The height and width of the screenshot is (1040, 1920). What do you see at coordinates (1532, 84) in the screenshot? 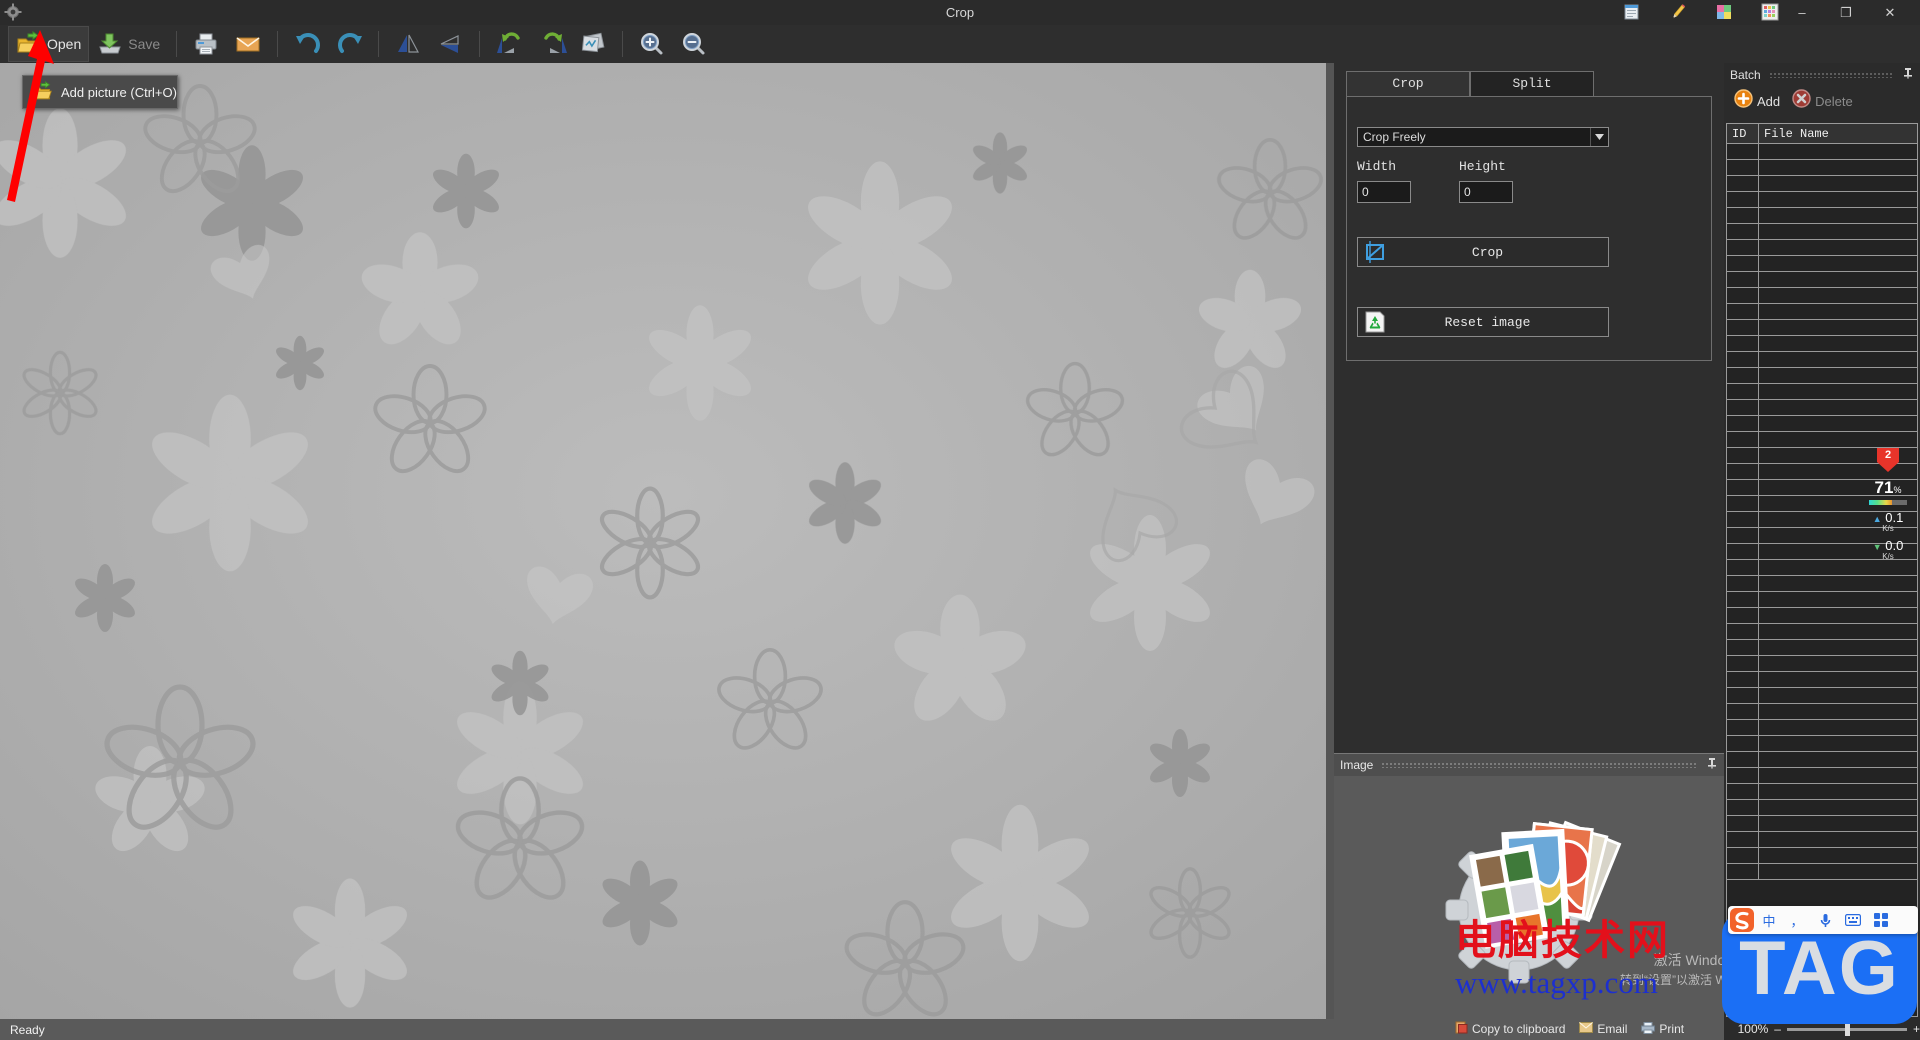
I see `tab-split: Split` at bounding box center [1532, 84].